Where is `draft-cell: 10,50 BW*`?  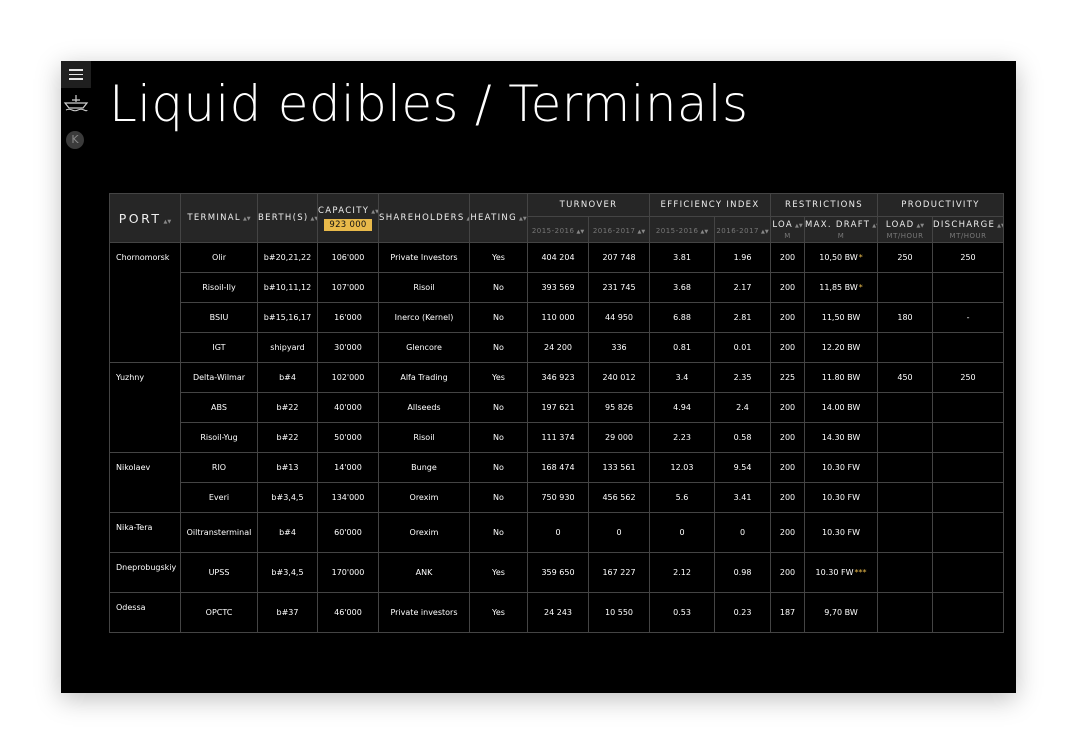
draft-cell: 10,50 BW* is located at coordinates (841, 257).